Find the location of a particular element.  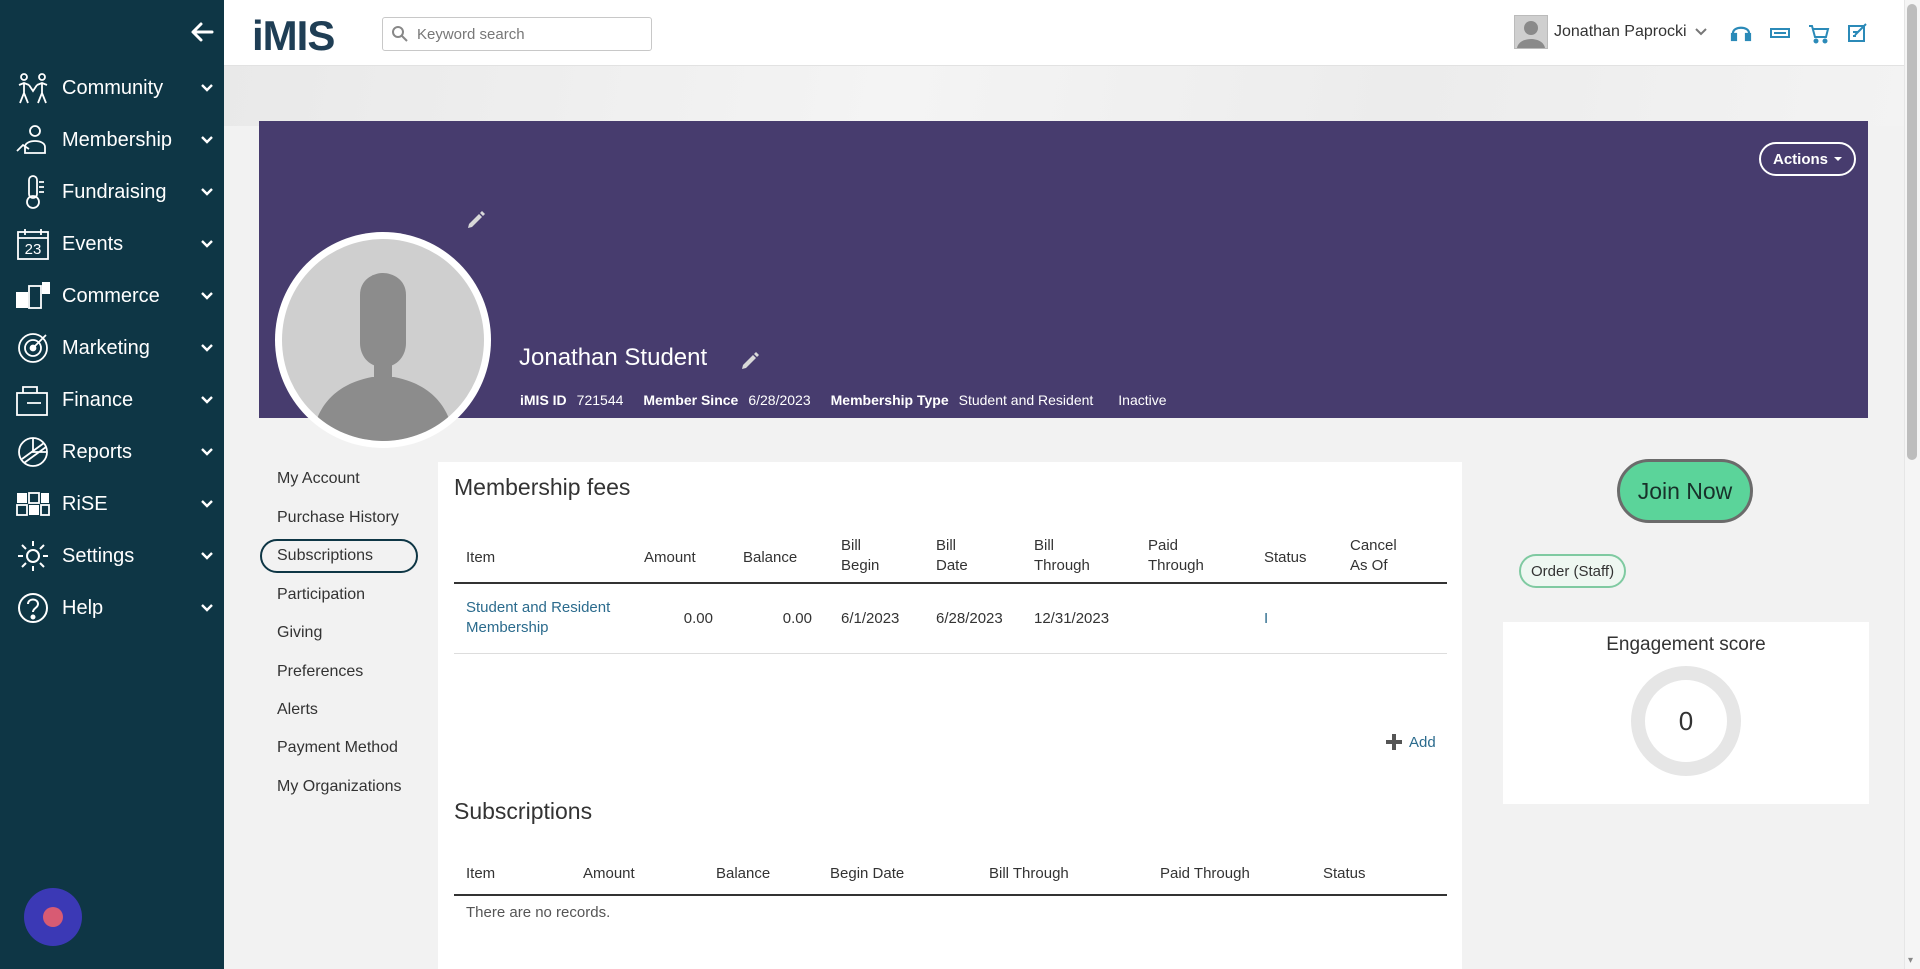

col-begin-date: Begin Date is located at coordinates (867, 873).